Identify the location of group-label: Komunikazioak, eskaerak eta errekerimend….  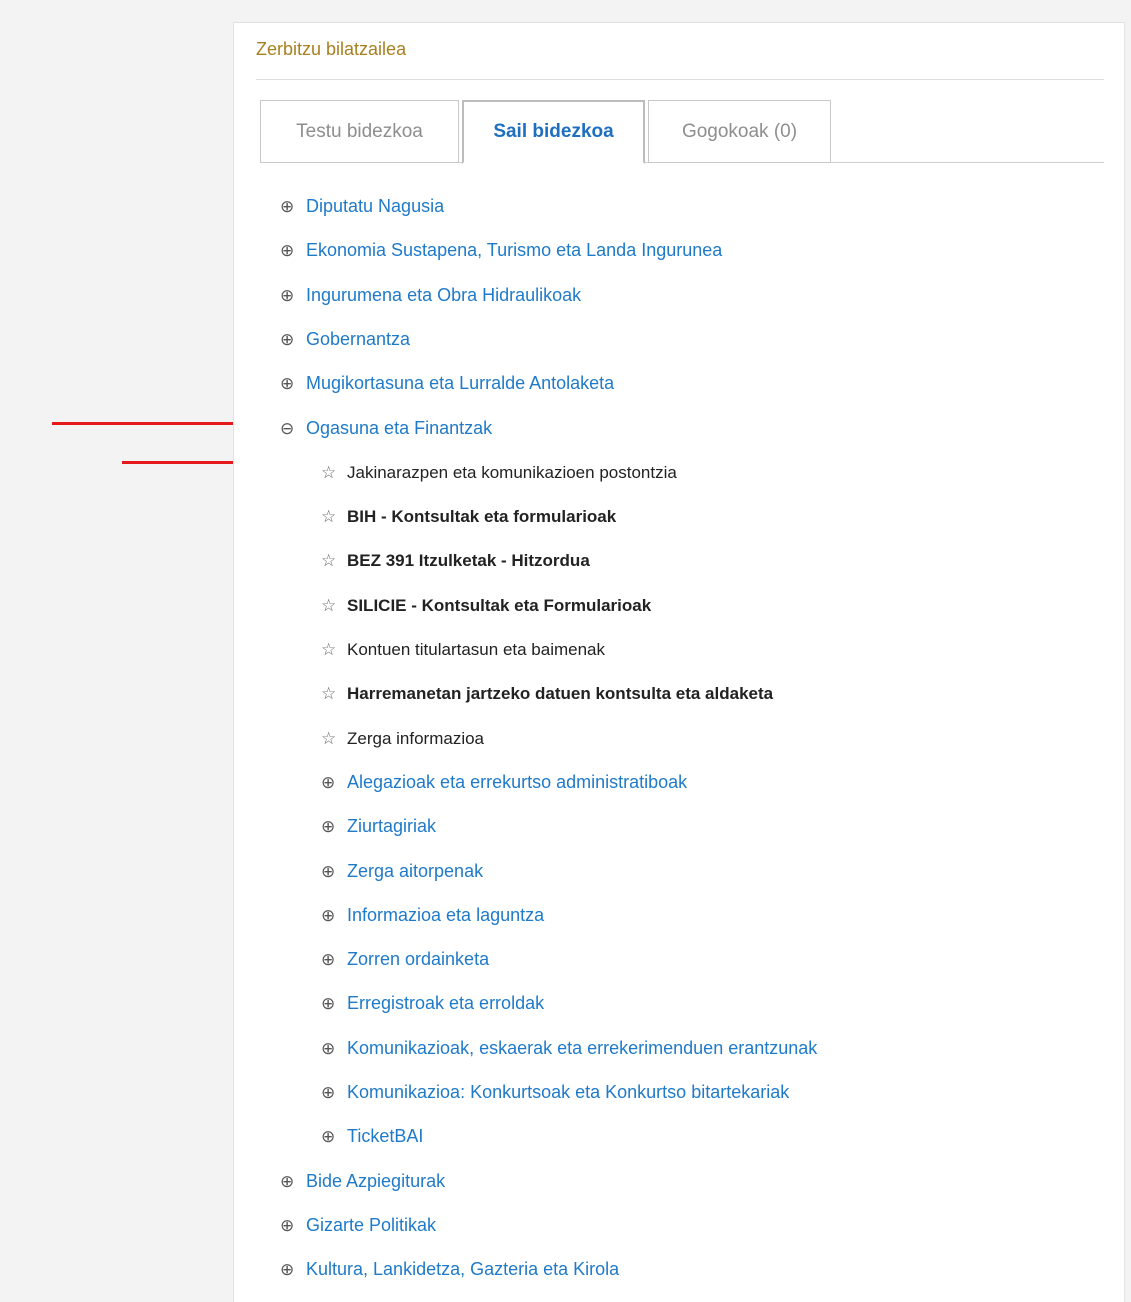
(582, 1048).